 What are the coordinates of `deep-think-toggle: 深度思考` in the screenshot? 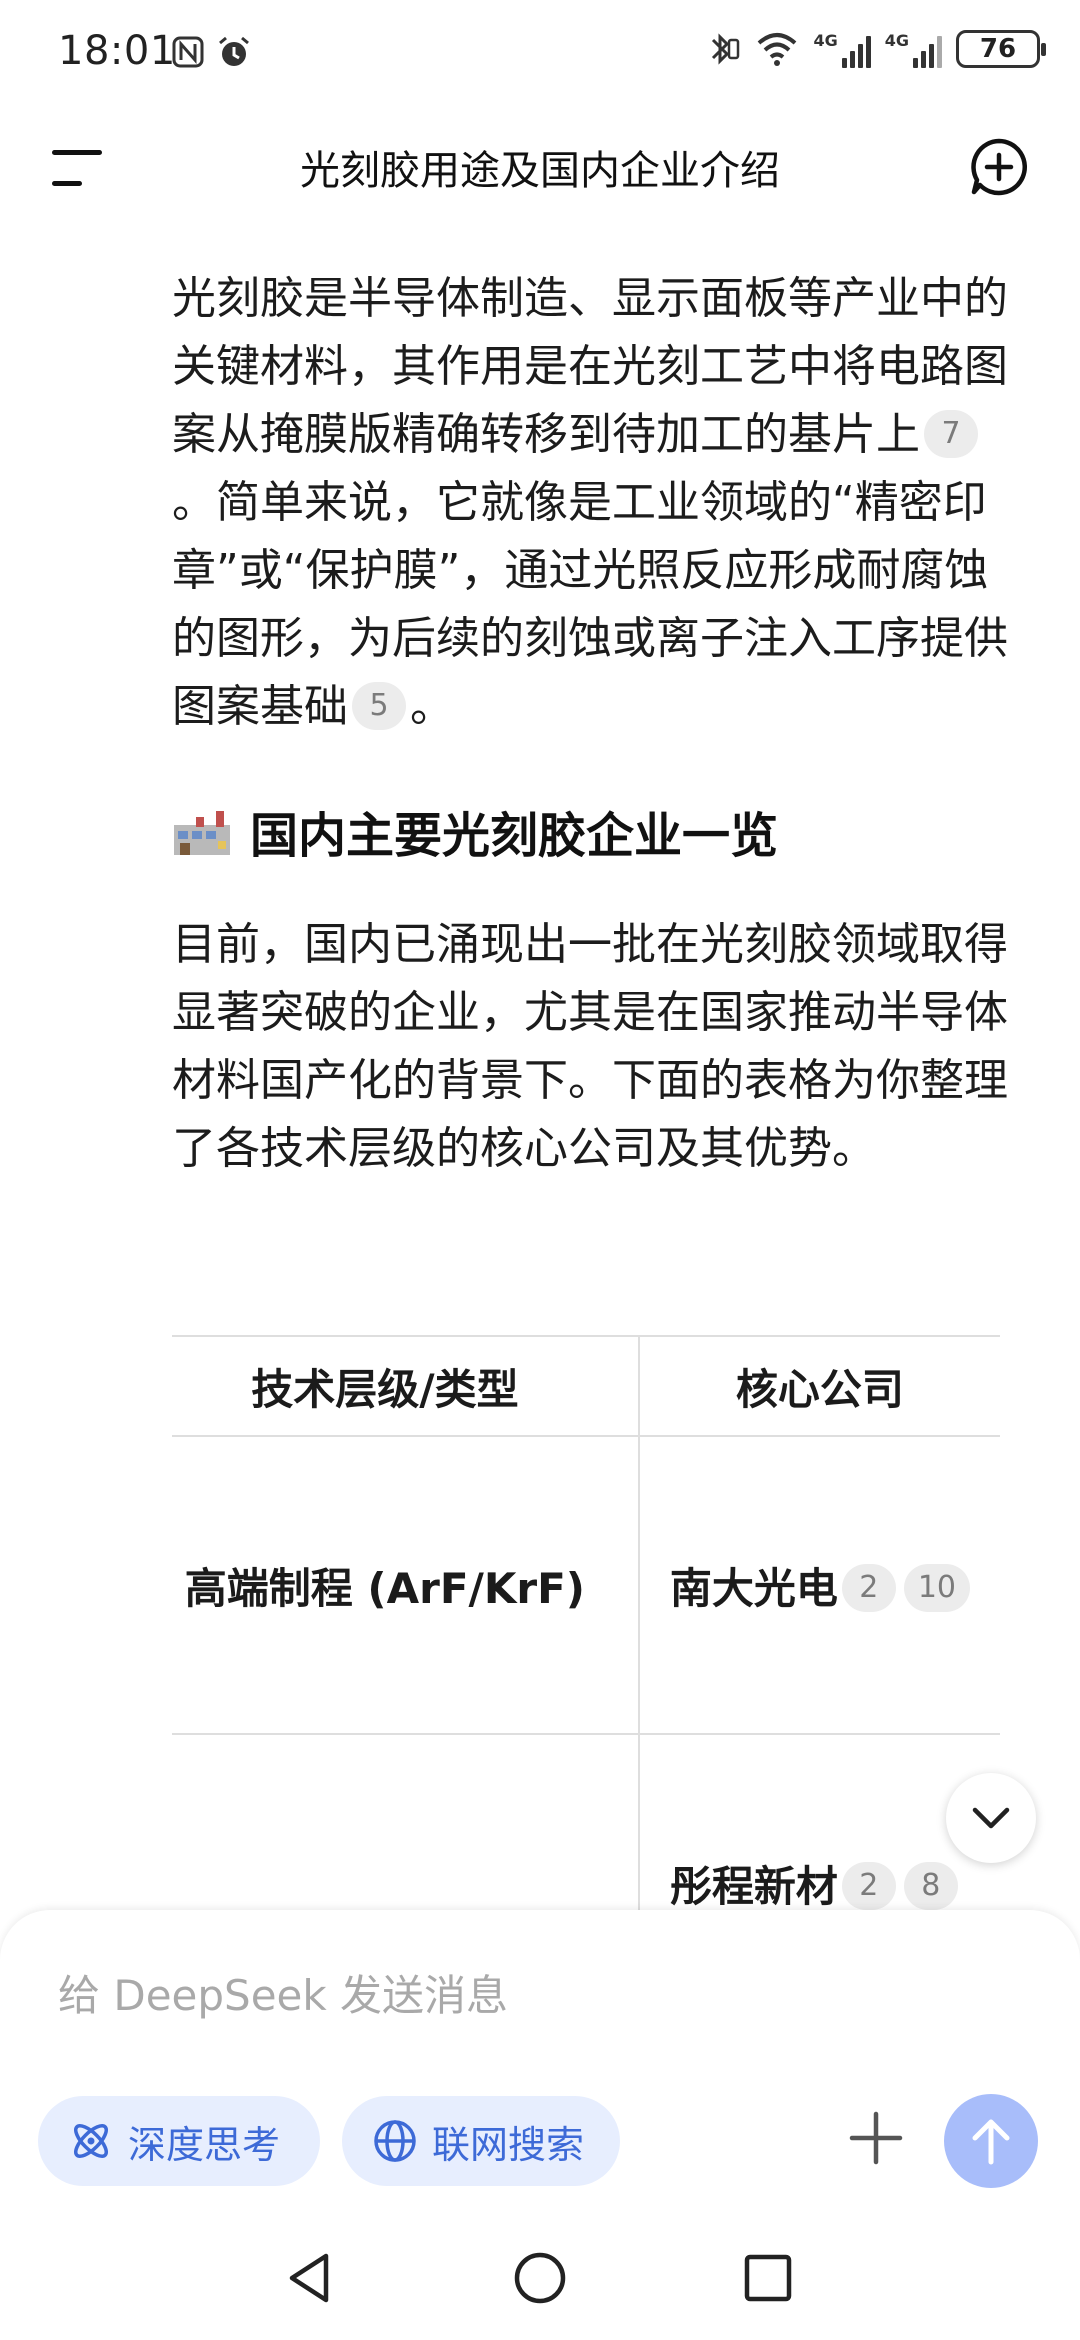 It's located at (179, 2141).